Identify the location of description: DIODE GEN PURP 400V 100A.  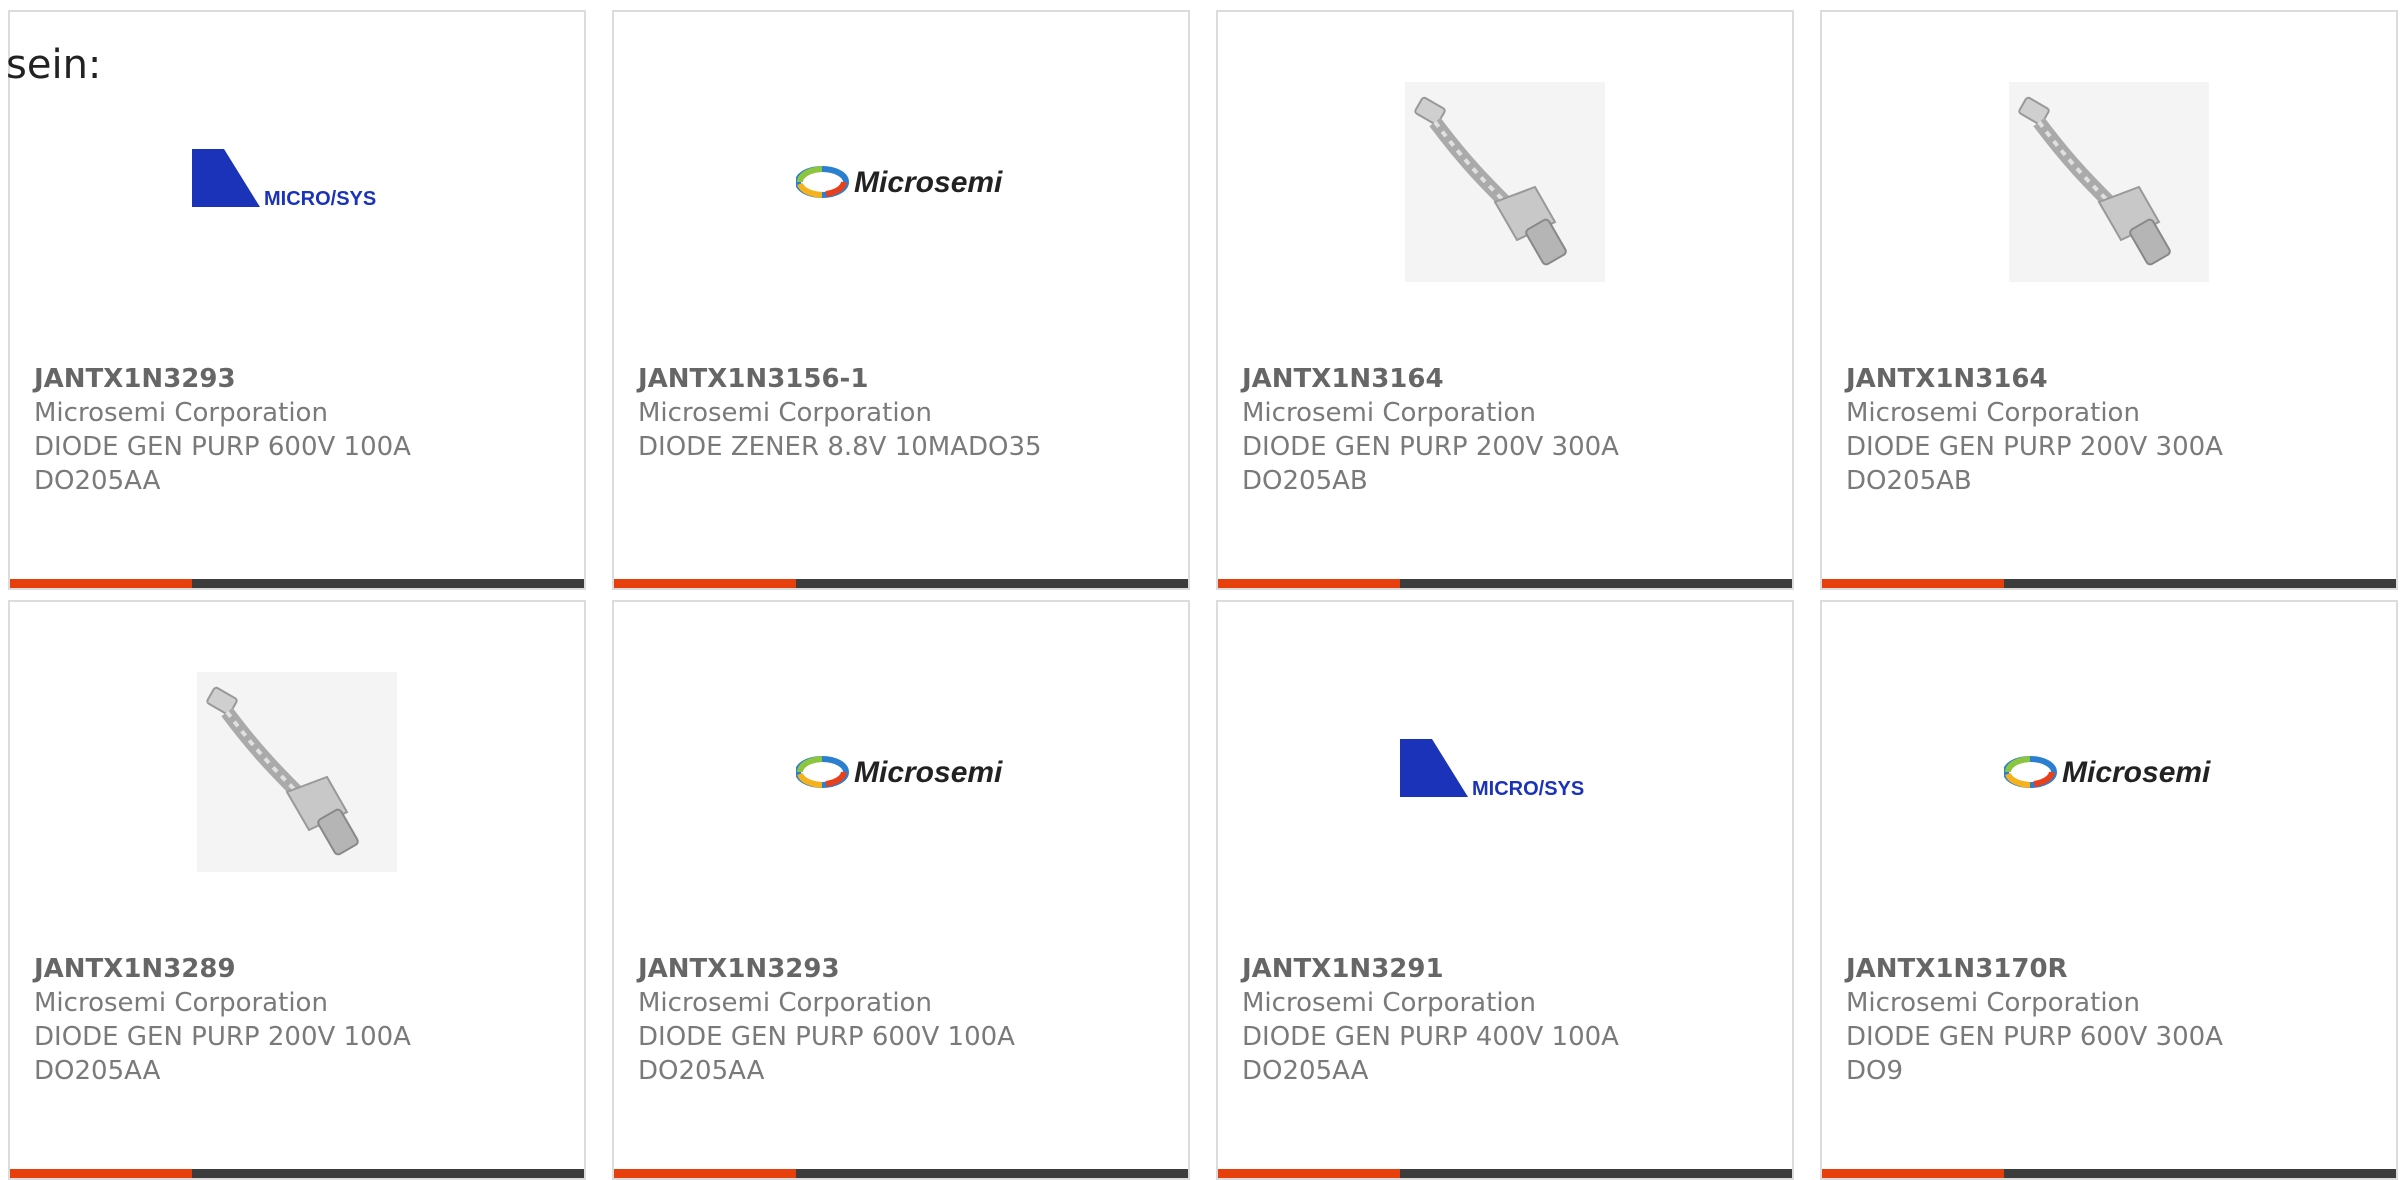
(1430, 1037).